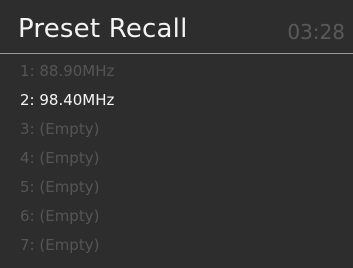 The width and height of the screenshot is (353, 268). Describe the element at coordinates (176, 100) in the screenshot. I see `preset-item-2: 2: 98.40MHz` at that location.